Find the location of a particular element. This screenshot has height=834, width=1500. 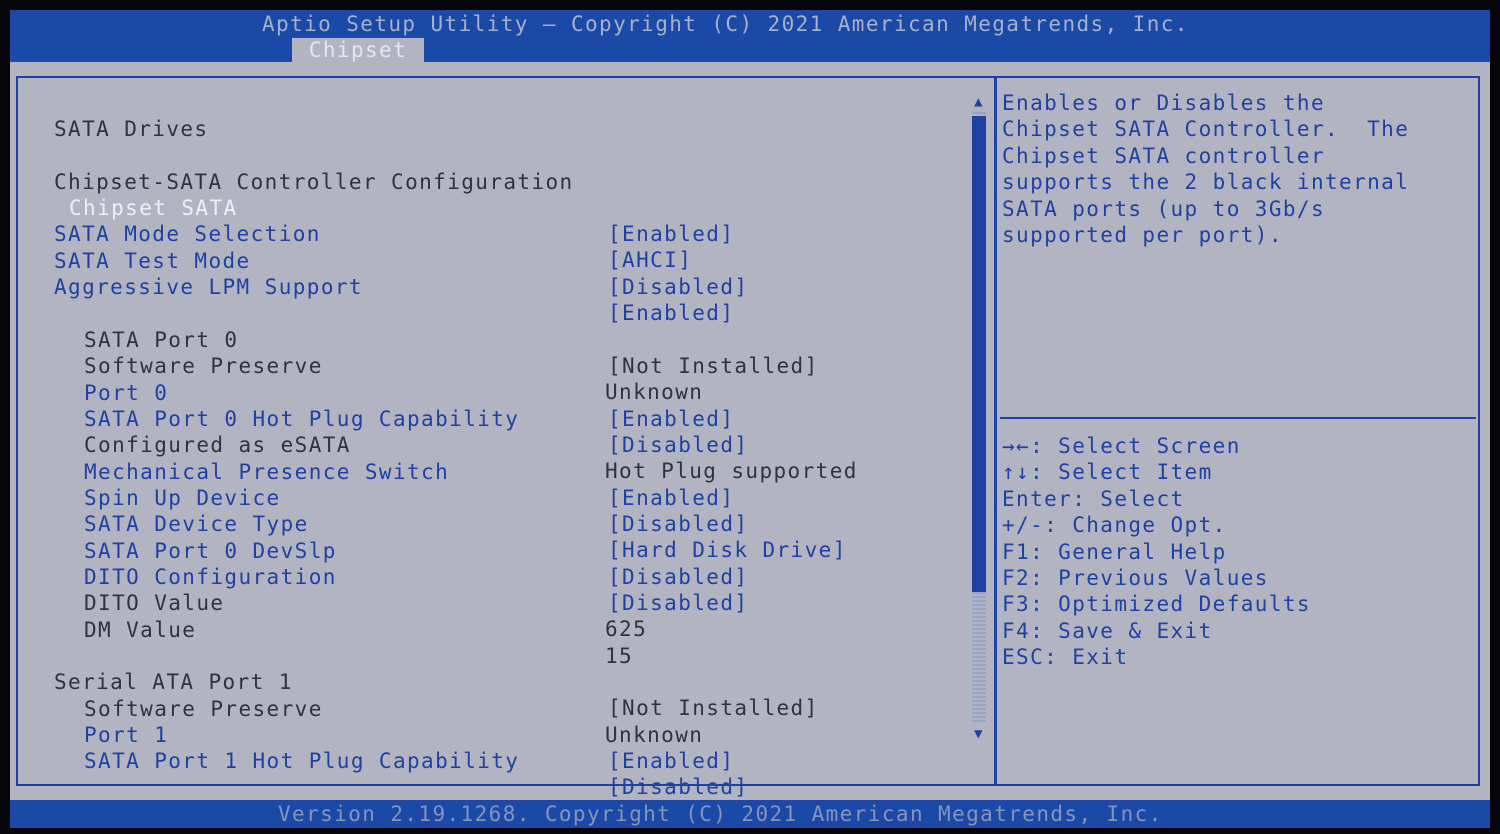

key-help-f3: F3: Optimized Defaults is located at coordinates (1156, 604).